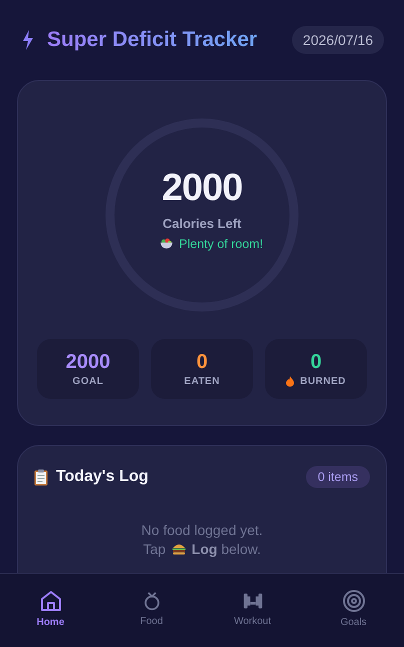  Describe the element at coordinates (354, 601) in the screenshot. I see `target-icon` at that location.